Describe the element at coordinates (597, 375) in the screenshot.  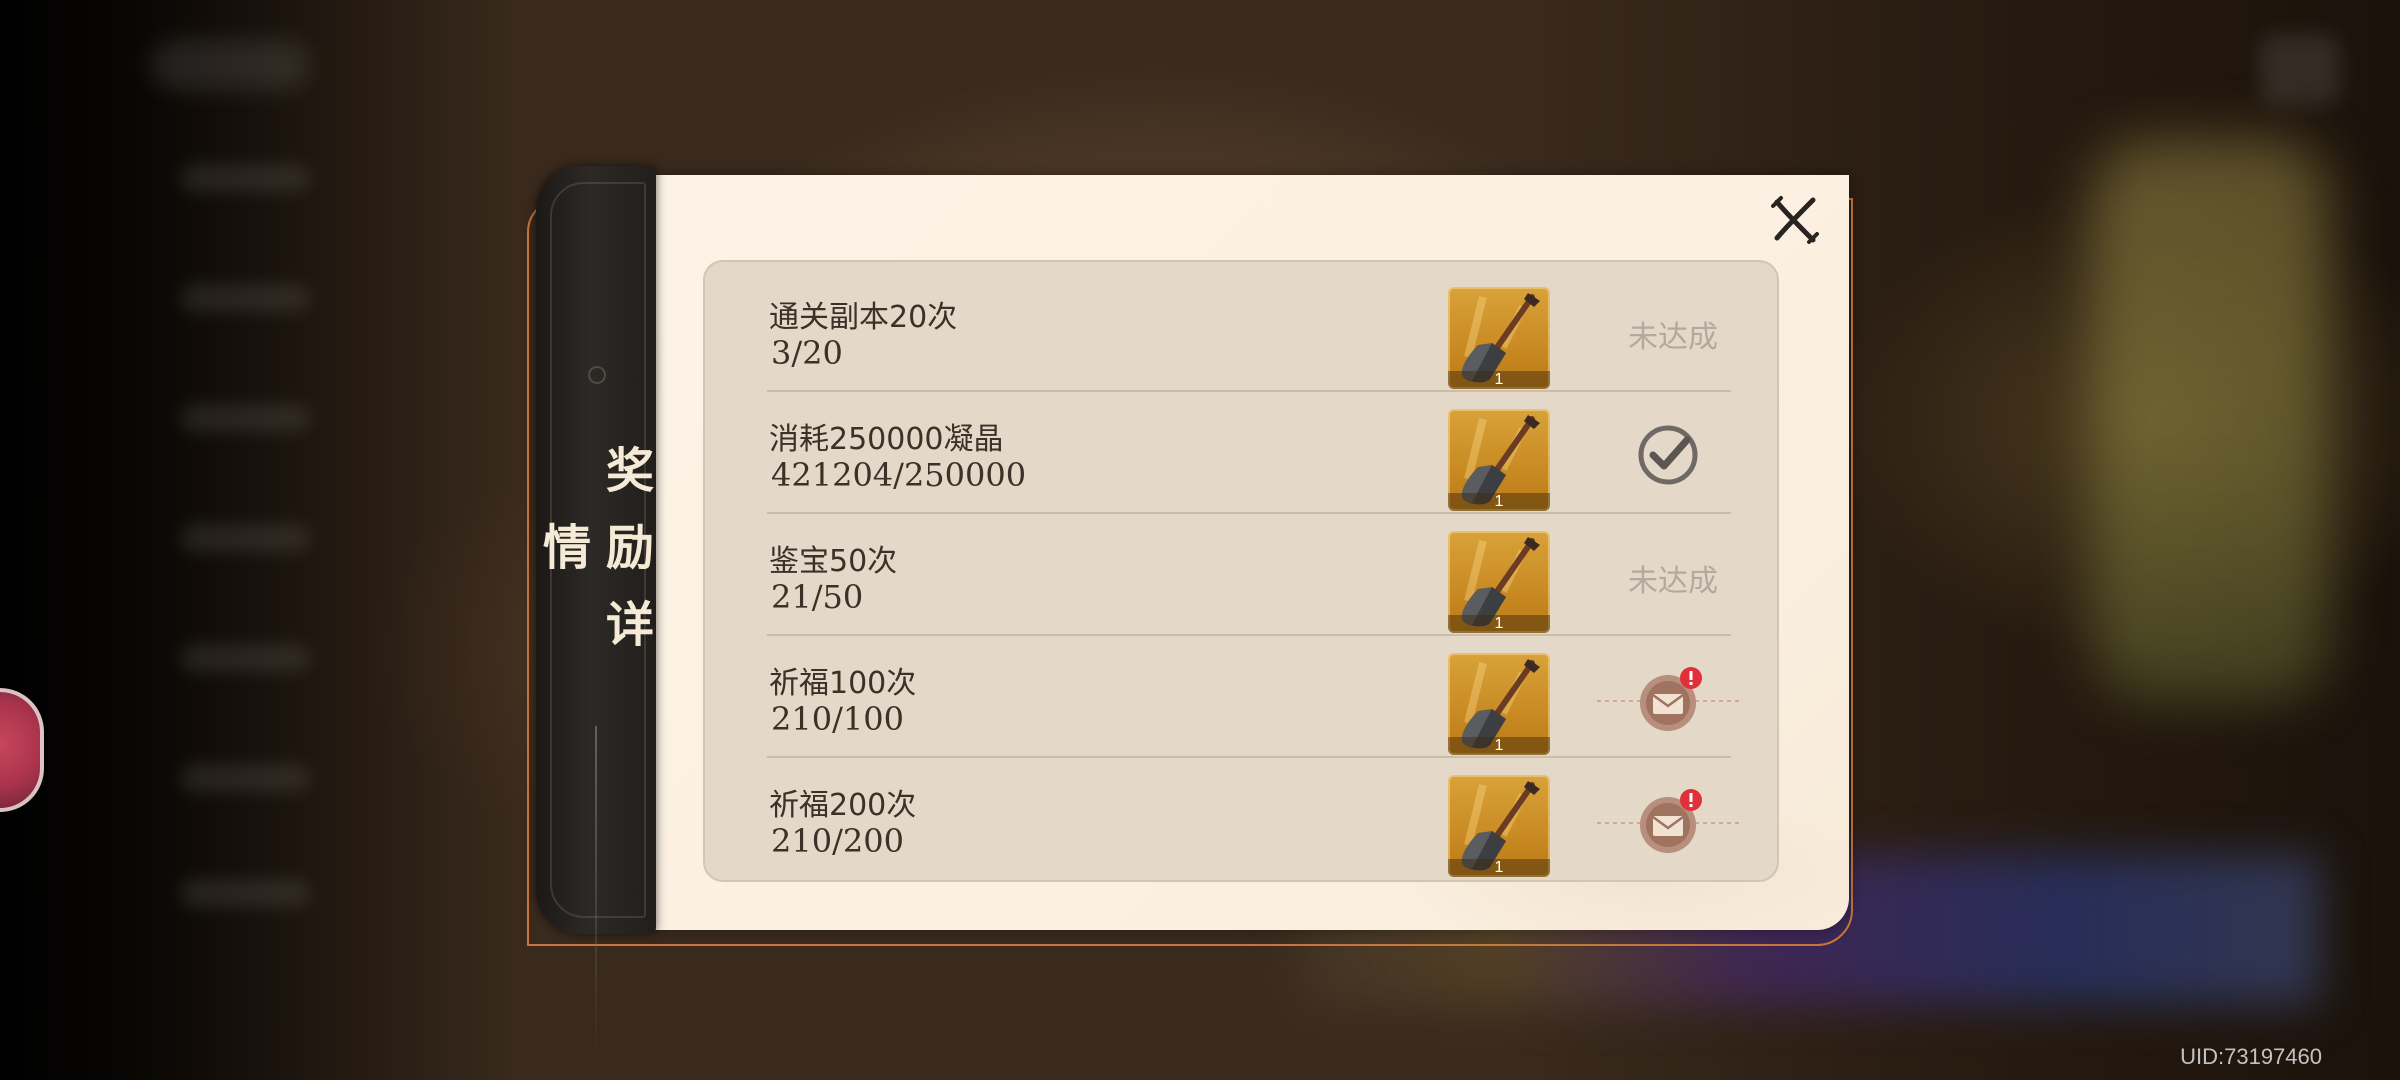
I see `tab-ornament` at that location.